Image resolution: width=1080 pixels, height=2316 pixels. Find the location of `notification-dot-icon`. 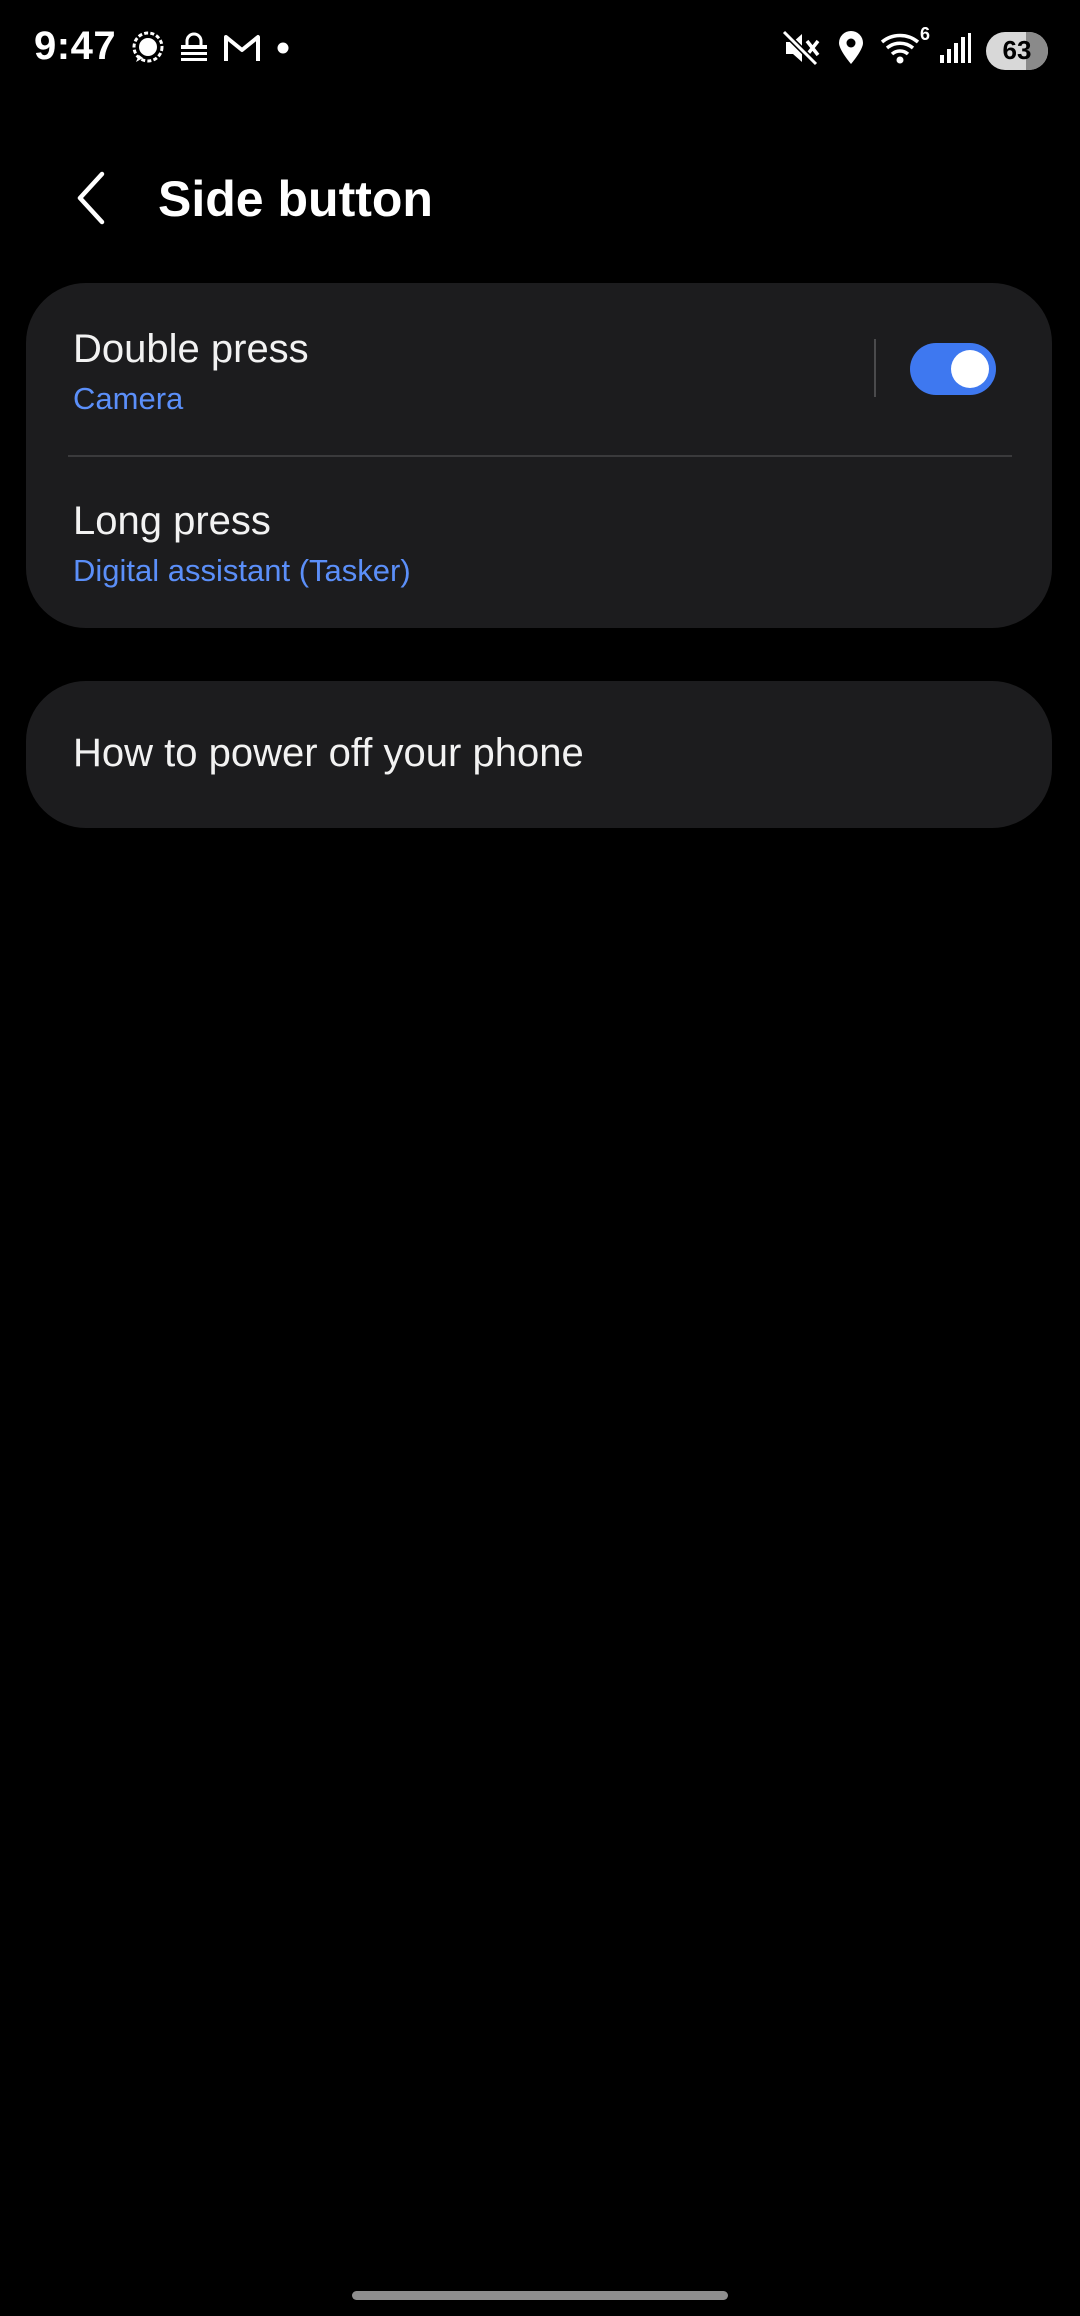

notification-dot-icon is located at coordinates (283, 48).